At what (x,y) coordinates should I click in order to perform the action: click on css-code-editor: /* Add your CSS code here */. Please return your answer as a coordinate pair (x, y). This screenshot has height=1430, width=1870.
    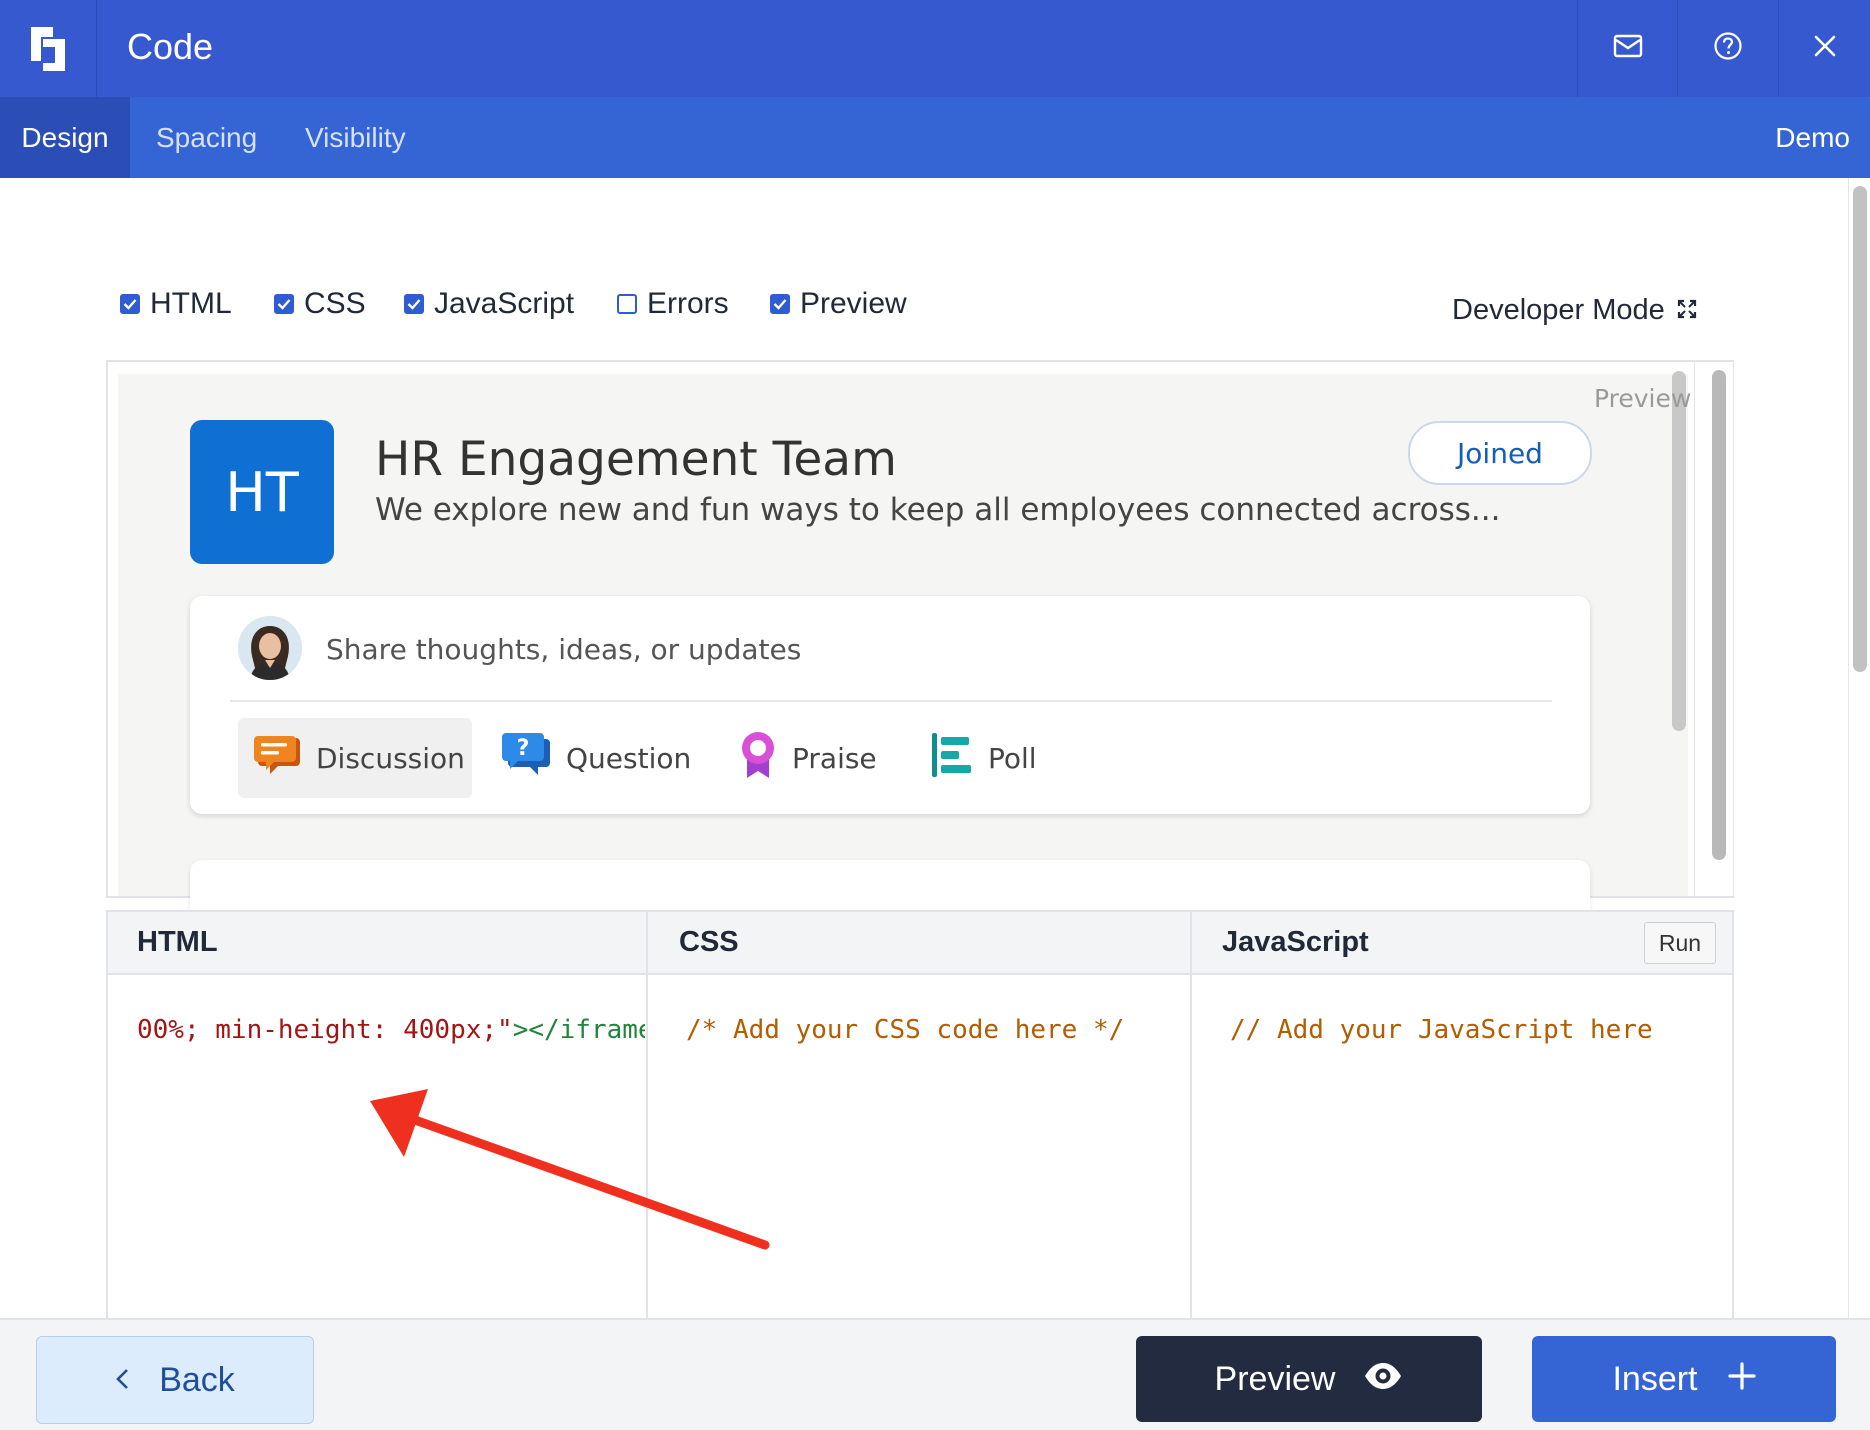
    Looking at the image, I should click on (936, 1030).